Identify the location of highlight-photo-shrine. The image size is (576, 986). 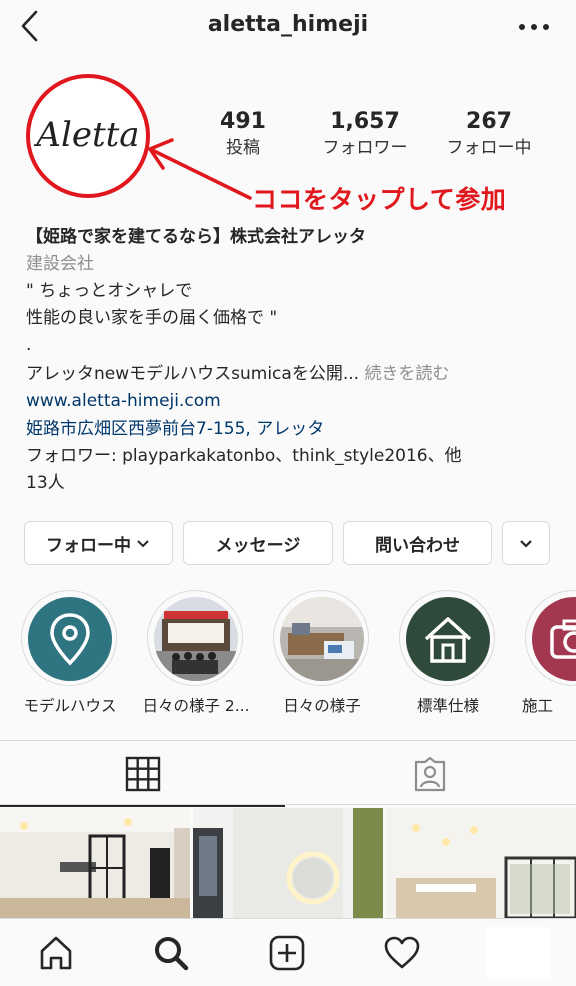
(196, 639).